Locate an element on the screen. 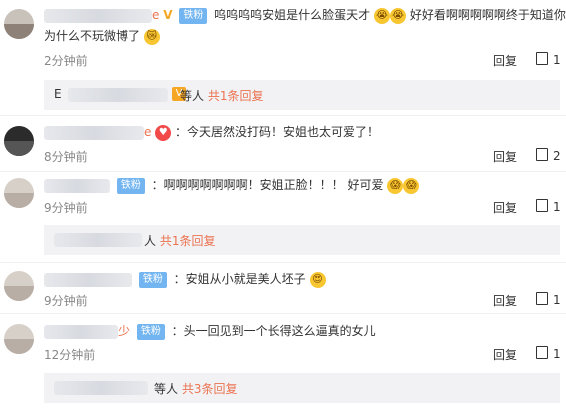  comment-text: ：啊啊啊啊啊啊啊！安姐正脸！！！ 好可爱 is located at coordinates (267, 185).